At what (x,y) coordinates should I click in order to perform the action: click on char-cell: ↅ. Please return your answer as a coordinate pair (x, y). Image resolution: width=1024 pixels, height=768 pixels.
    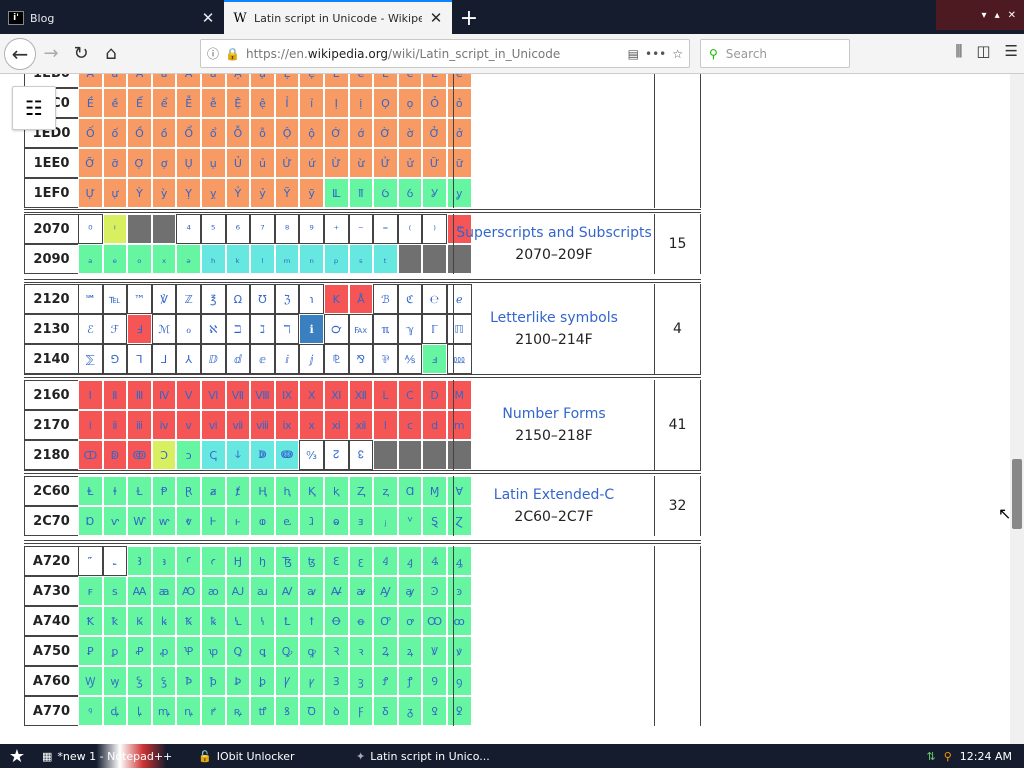
    Looking at the image, I should click on (213, 455).